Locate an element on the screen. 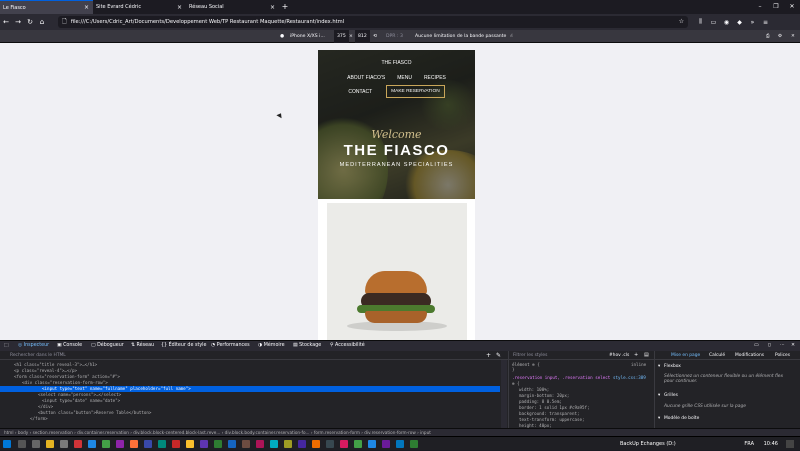 The width and height of the screenshot is (800, 451). flexbox-title: Flexbox is located at coordinates (672, 366).